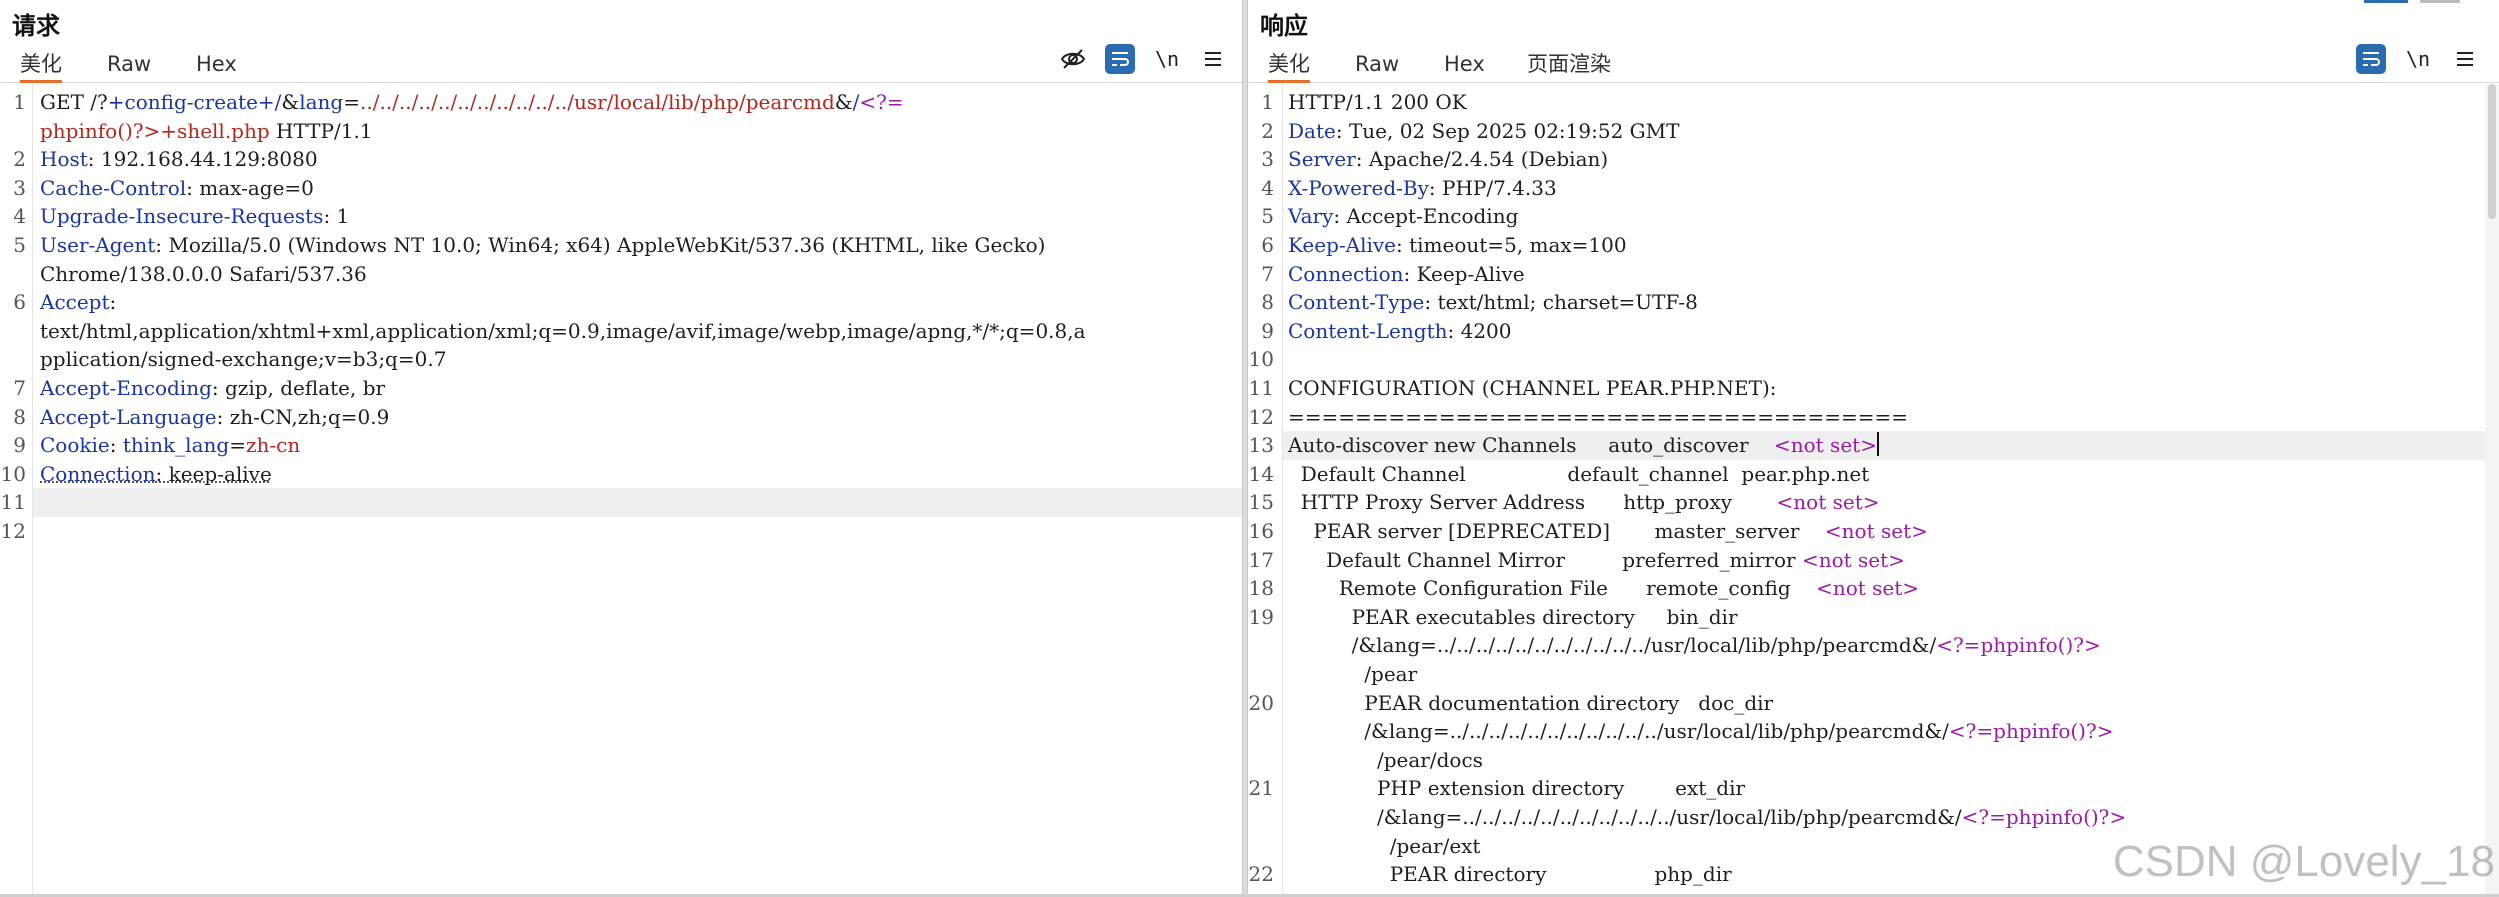 This screenshot has height=897, width=2499. What do you see at coordinates (1358, 187) in the screenshot?
I see `token: X-Powered-By` at bounding box center [1358, 187].